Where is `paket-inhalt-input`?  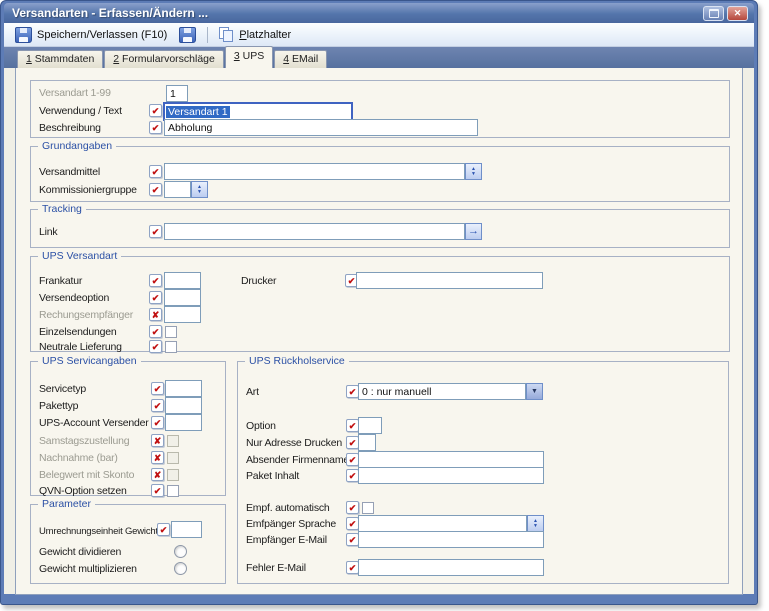
paket-inhalt-input is located at coordinates (451, 475).